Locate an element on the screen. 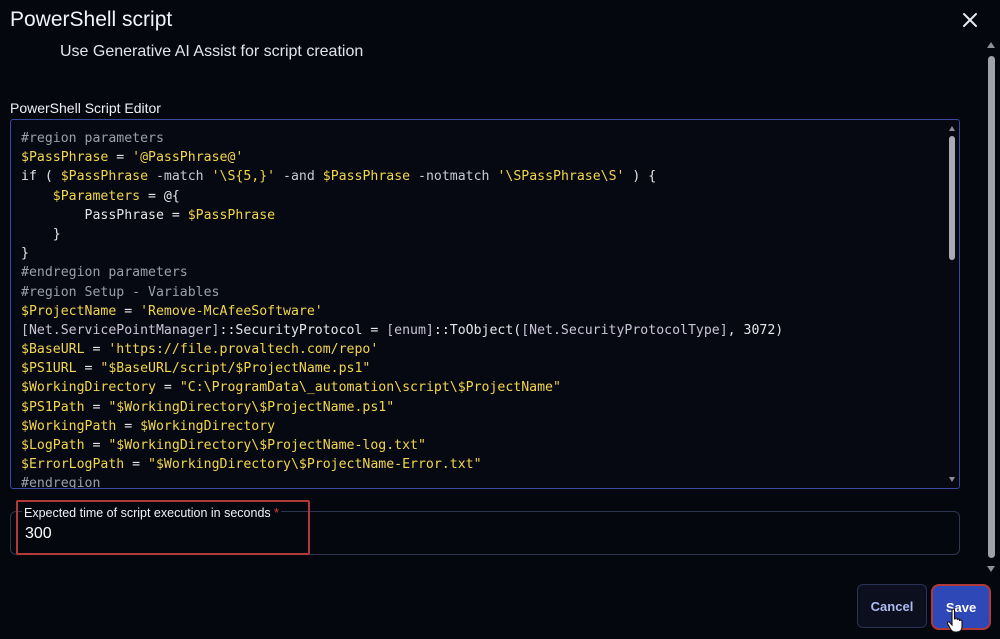 This screenshot has height=639, width=1000. dialog-scrollbar is located at coordinates (991, 307).